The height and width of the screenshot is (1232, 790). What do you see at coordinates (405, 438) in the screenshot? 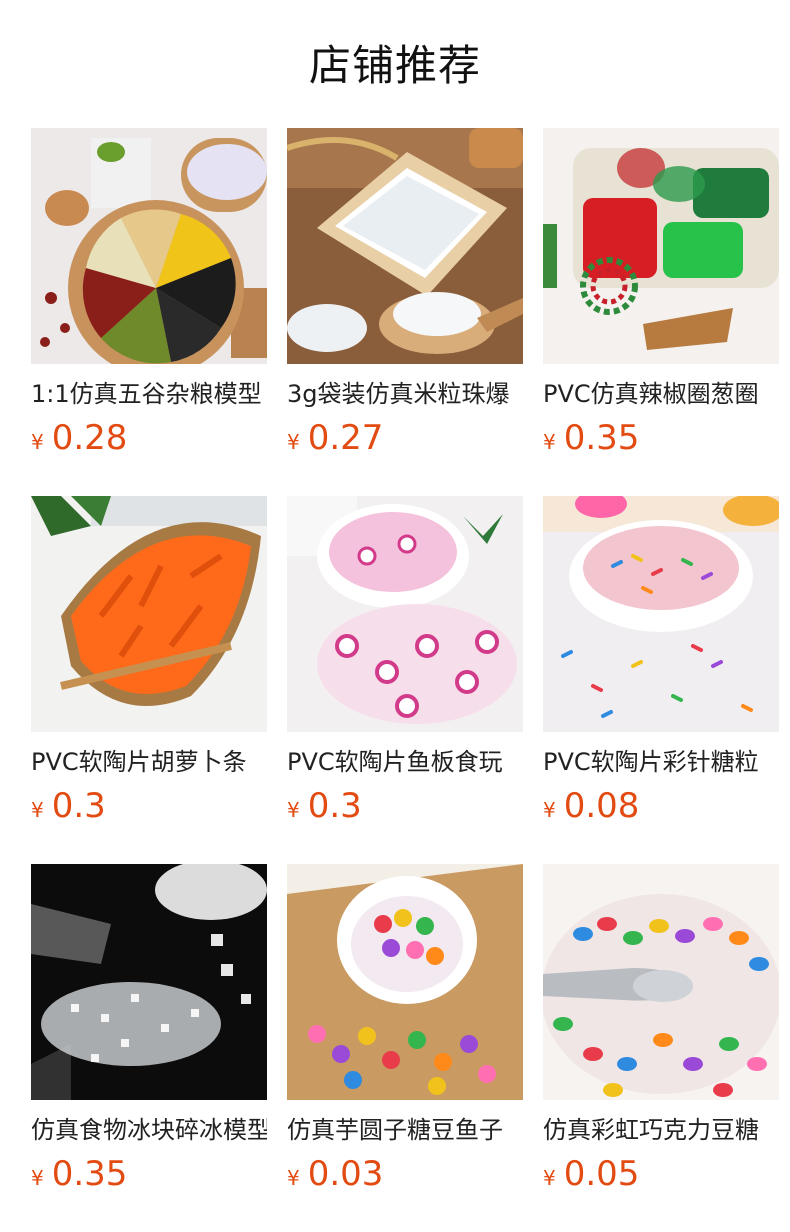
I see `product-price: ¥0.27` at bounding box center [405, 438].